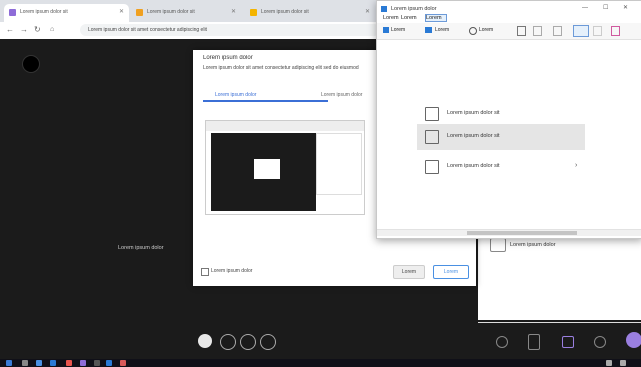  Describe the element at coordinates (83, 363) in the screenshot. I see `meeting-taskbar-icon` at that location.